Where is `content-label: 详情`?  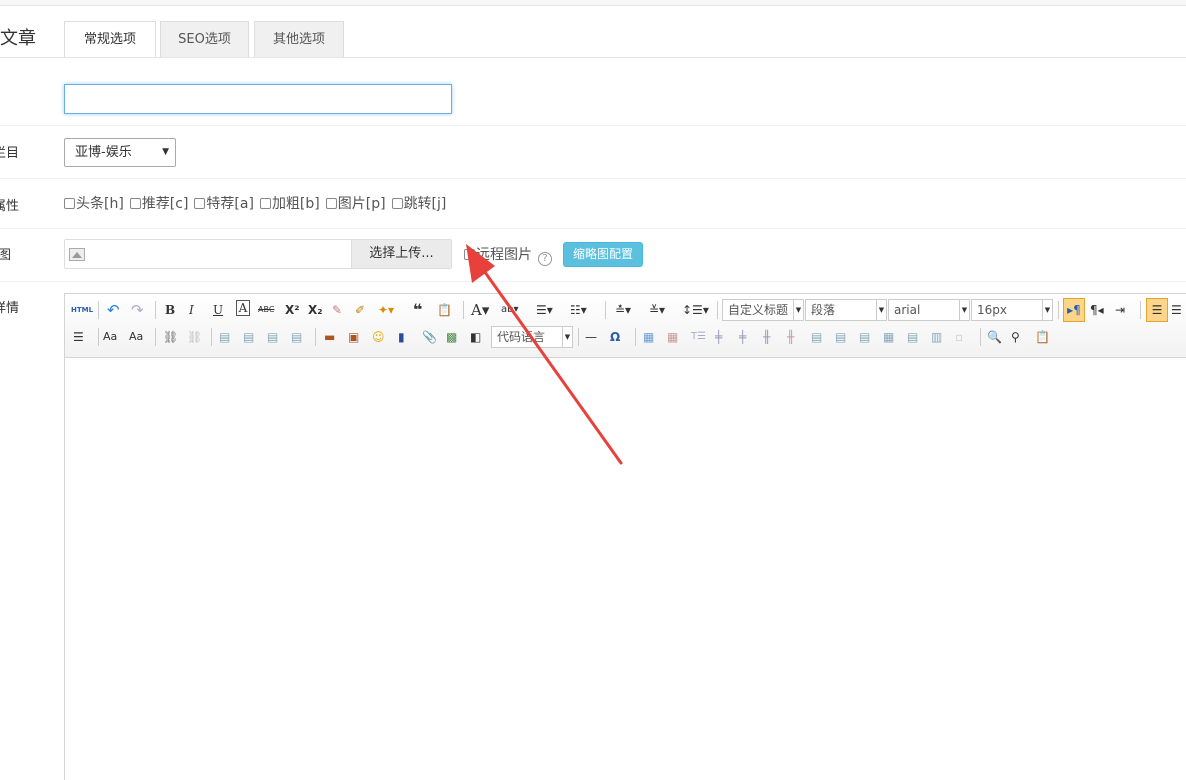 content-label: 详情 is located at coordinates (10, 308).